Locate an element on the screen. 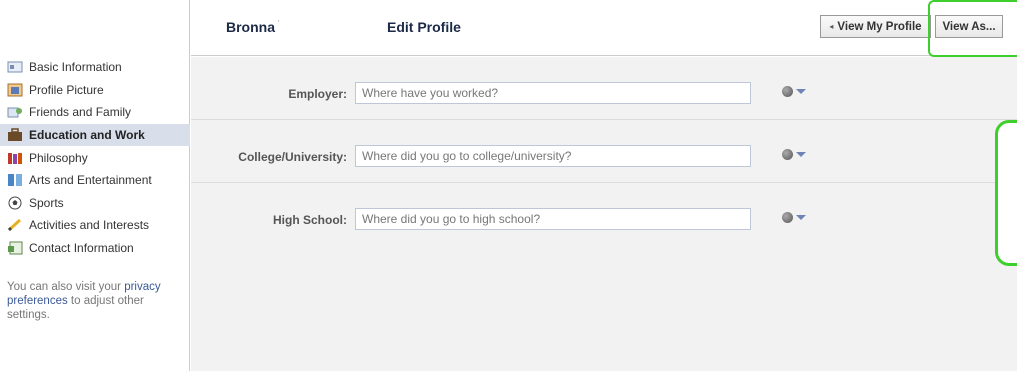 Image resolution: width=1017 pixels, height=371 pixels. sidebar-item-label: Friends and Family is located at coordinates (80, 112).